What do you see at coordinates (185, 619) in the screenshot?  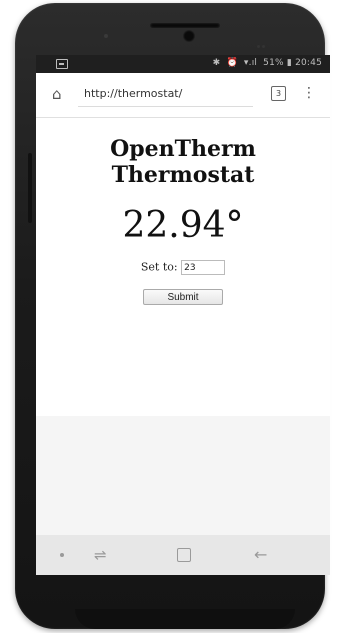 I see `phone-bottom-edge` at bounding box center [185, 619].